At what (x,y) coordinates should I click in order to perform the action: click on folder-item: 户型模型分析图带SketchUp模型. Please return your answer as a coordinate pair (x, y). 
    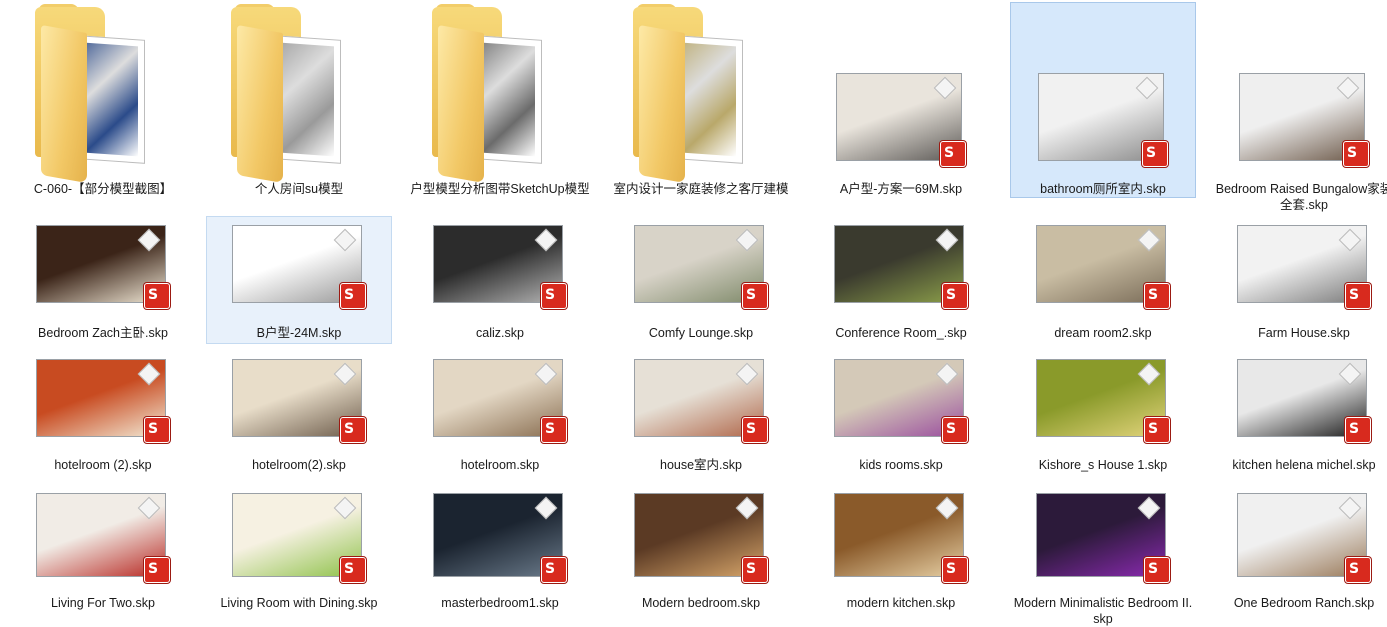
    Looking at the image, I should click on (500, 100).